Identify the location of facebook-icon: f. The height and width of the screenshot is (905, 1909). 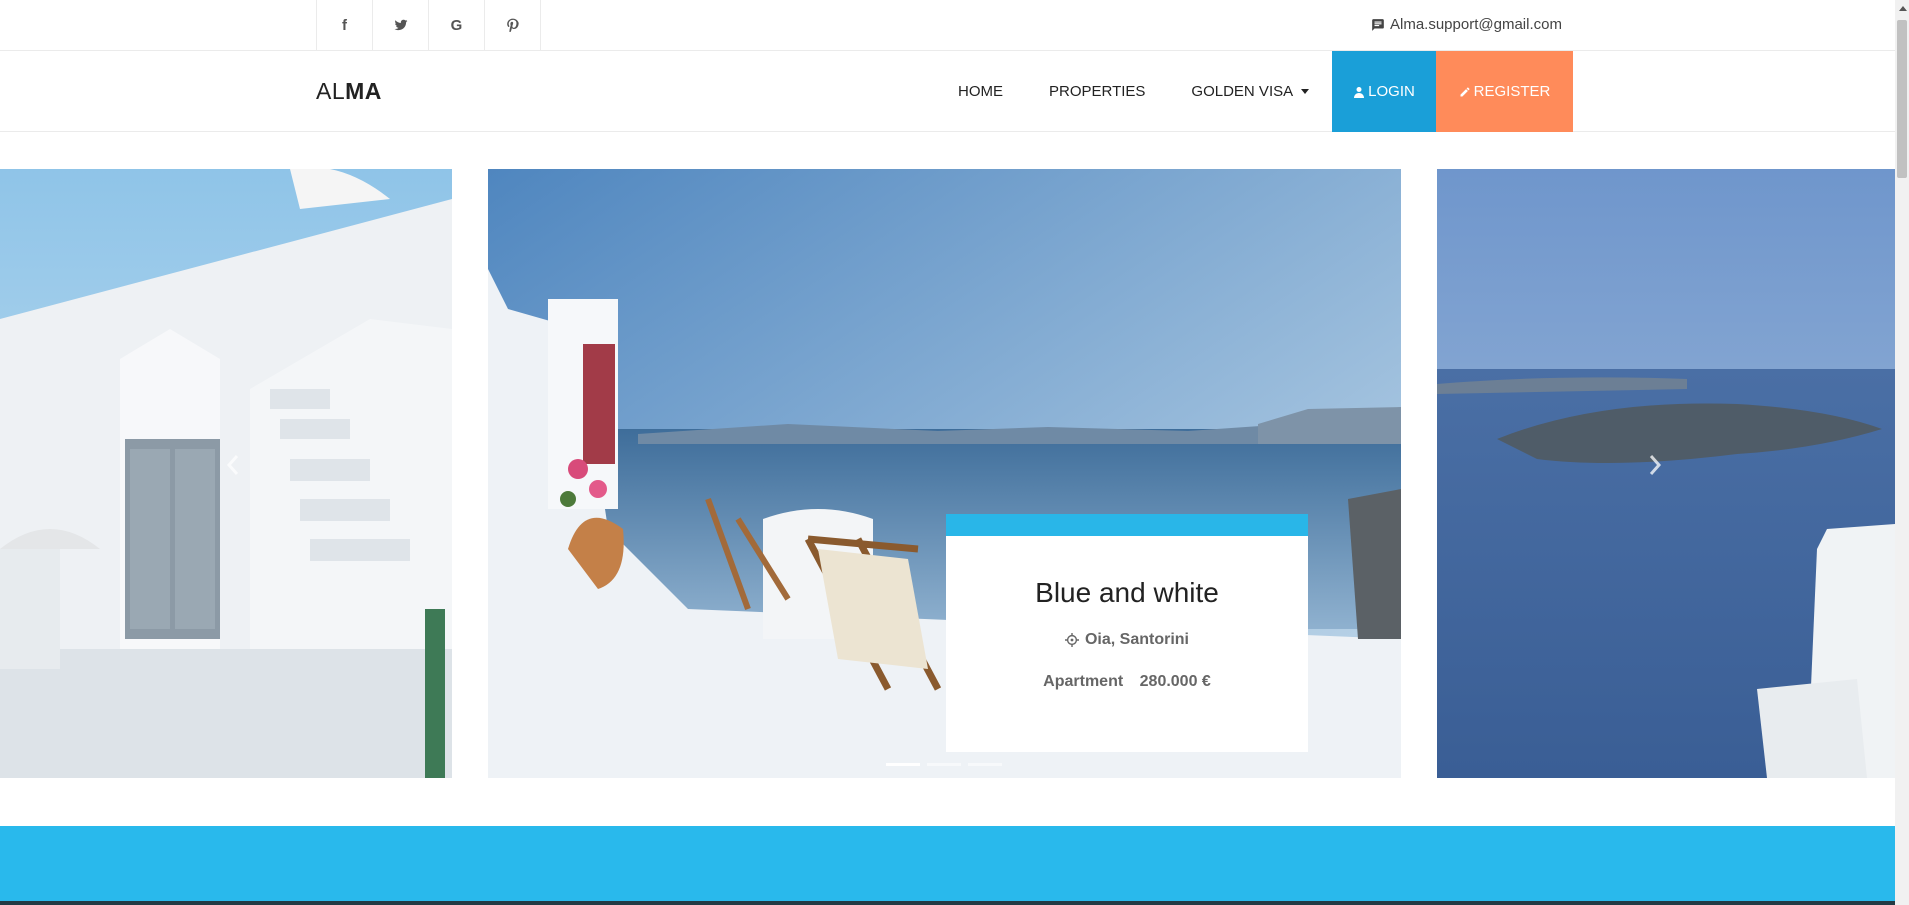
(345, 25).